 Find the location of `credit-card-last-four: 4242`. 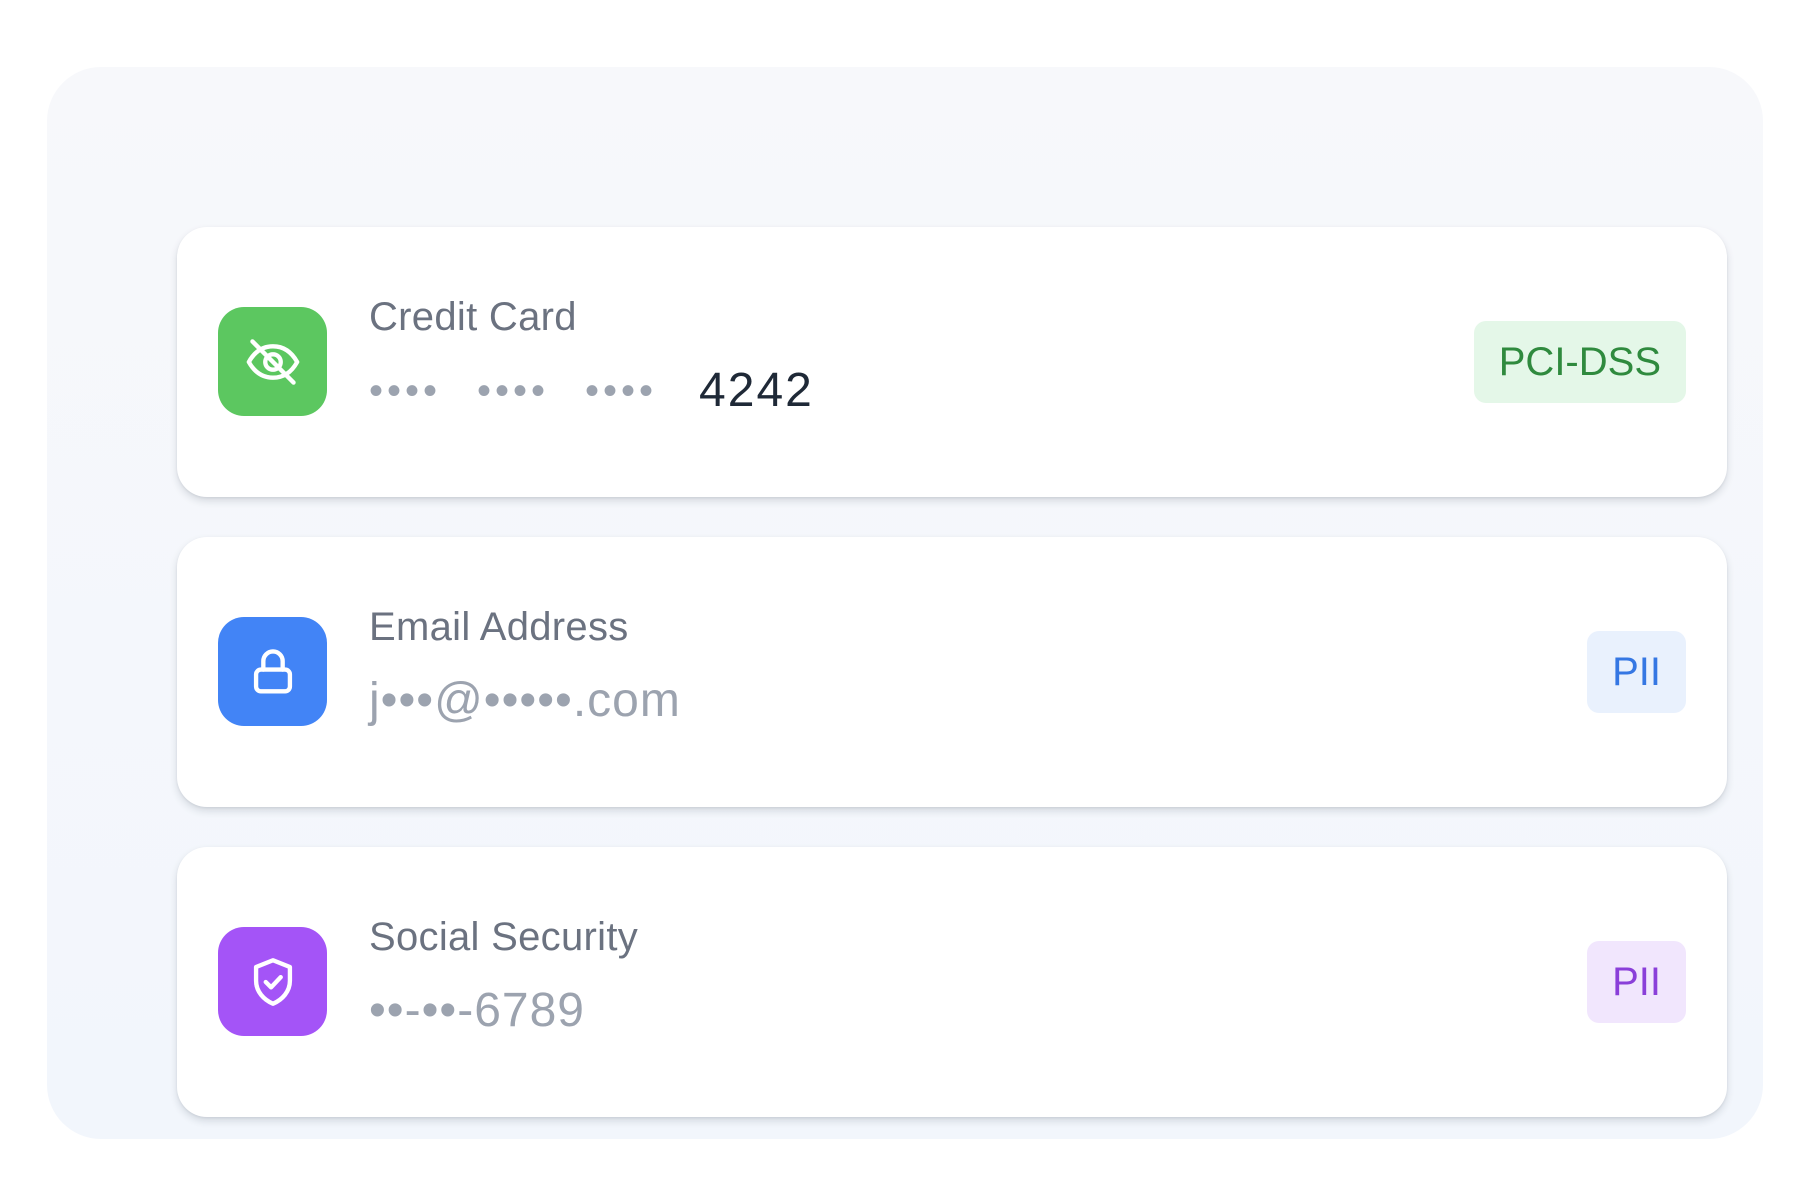

credit-card-last-four: 4242 is located at coordinates (756, 390).